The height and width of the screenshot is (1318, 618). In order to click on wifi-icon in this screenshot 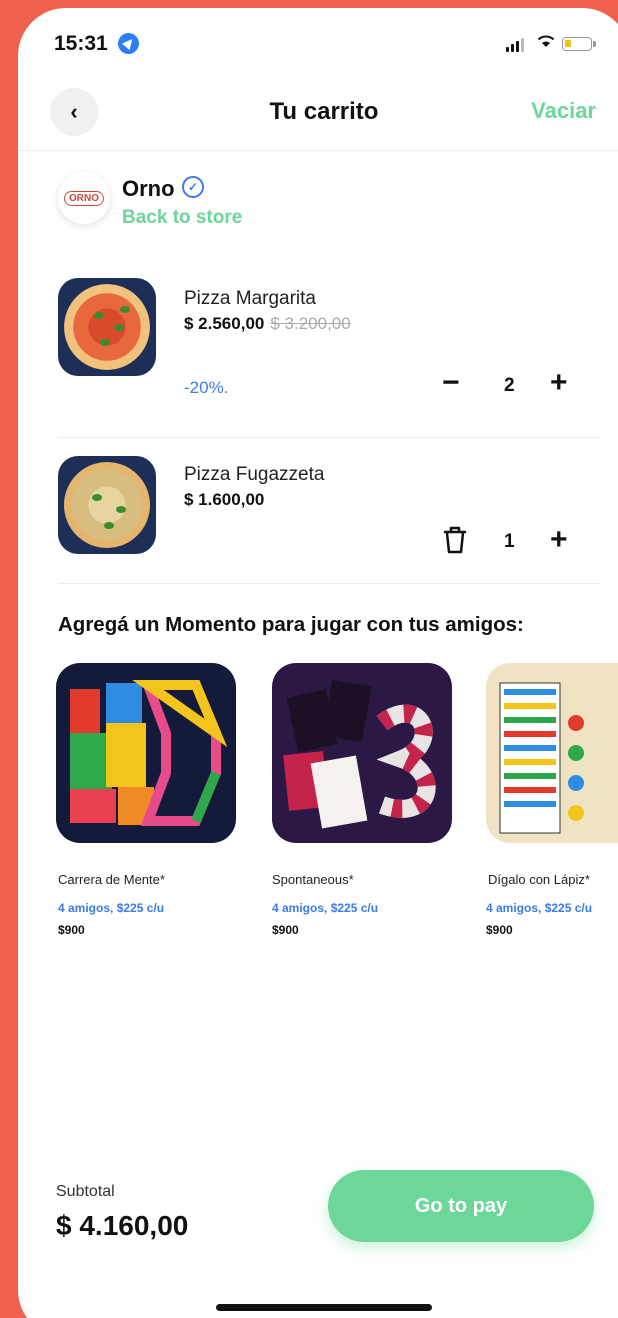, I will do `click(546, 43)`.